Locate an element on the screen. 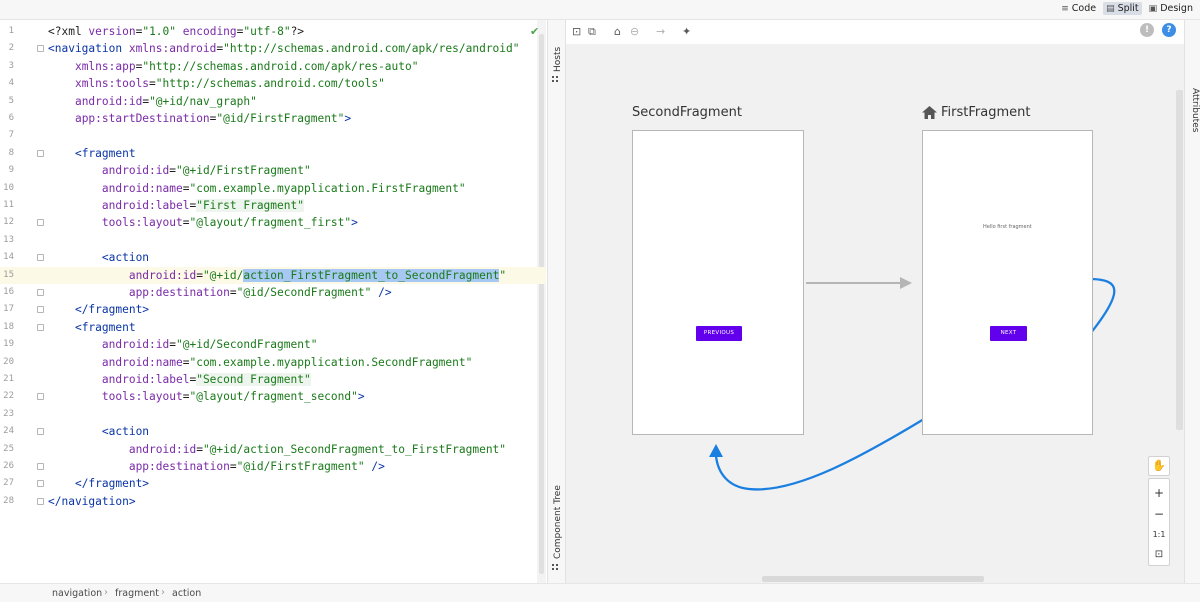 This screenshot has width=1200, height=602. code-text: android:id="@+id/FirstFragment" is located at coordinates (179, 170).